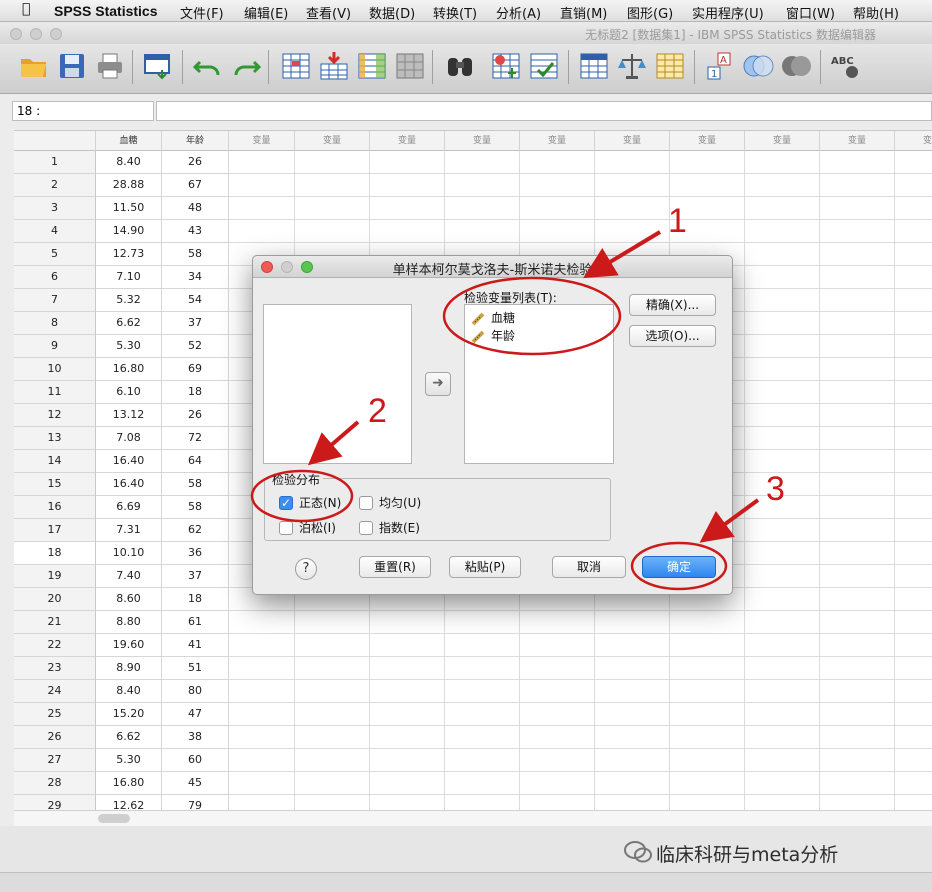 The image size is (932, 892). What do you see at coordinates (55, 576) in the screenshot?
I see `row-number: 19` at bounding box center [55, 576].